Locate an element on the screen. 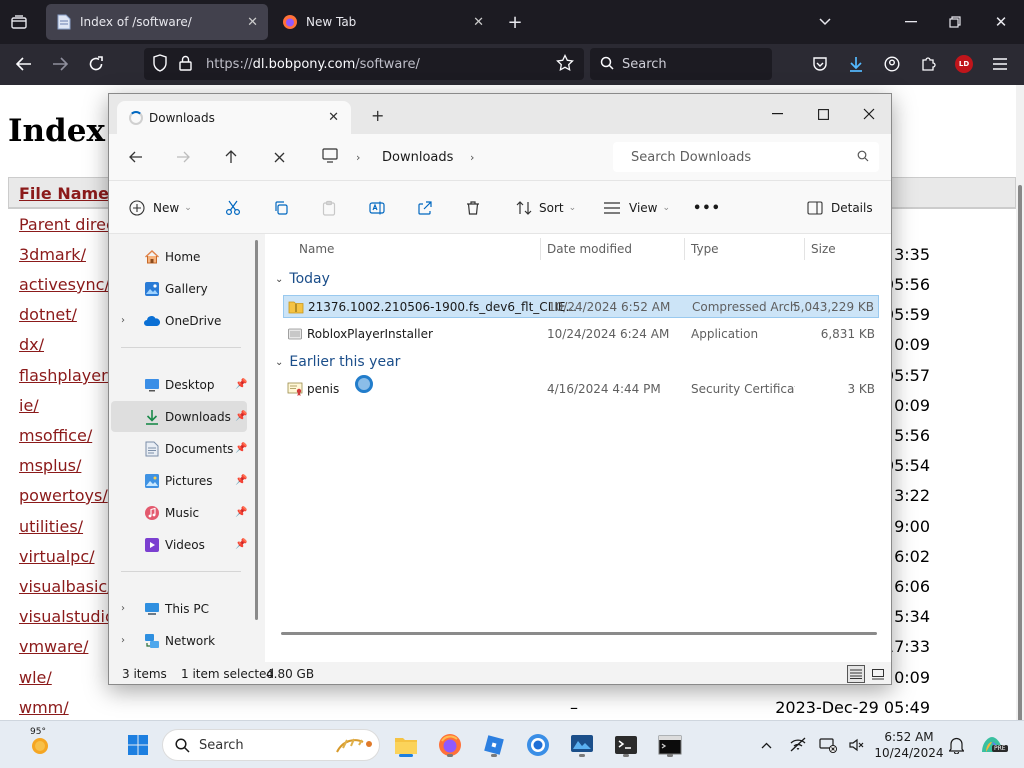 Image resolution: width=1024 pixels, height=768 pixels. listing-link: 3dmark/ is located at coordinates (52, 254).